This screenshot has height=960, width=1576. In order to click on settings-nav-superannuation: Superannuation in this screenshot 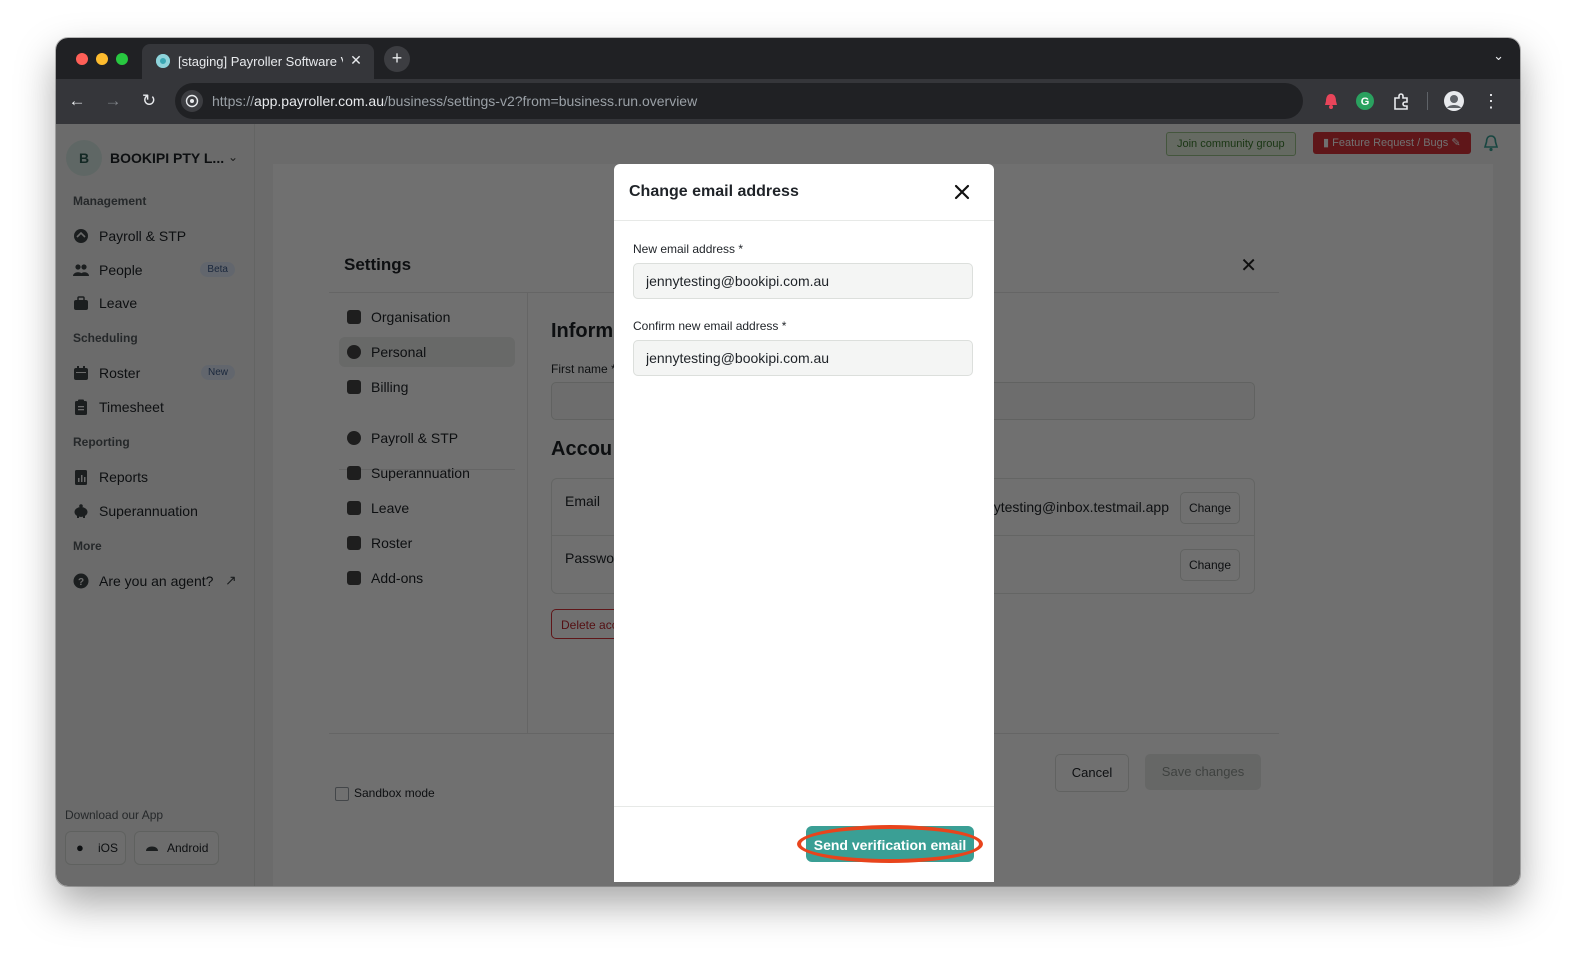, I will do `click(427, 473)`.